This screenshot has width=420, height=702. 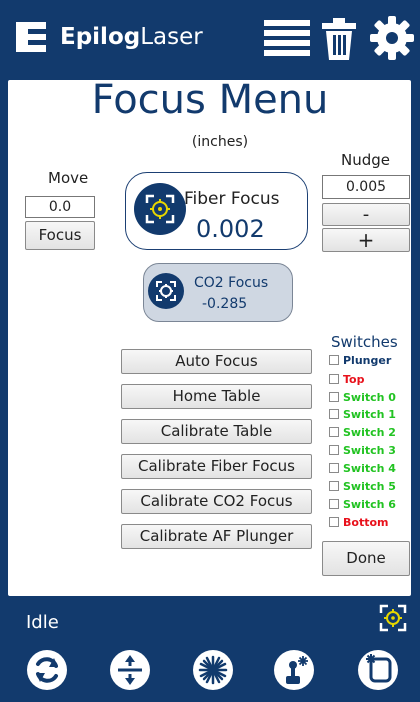 What do you see at coordinates (287, 41) in the screenshot?
I see `menu-list-icon` at bounding box center [287, 41].